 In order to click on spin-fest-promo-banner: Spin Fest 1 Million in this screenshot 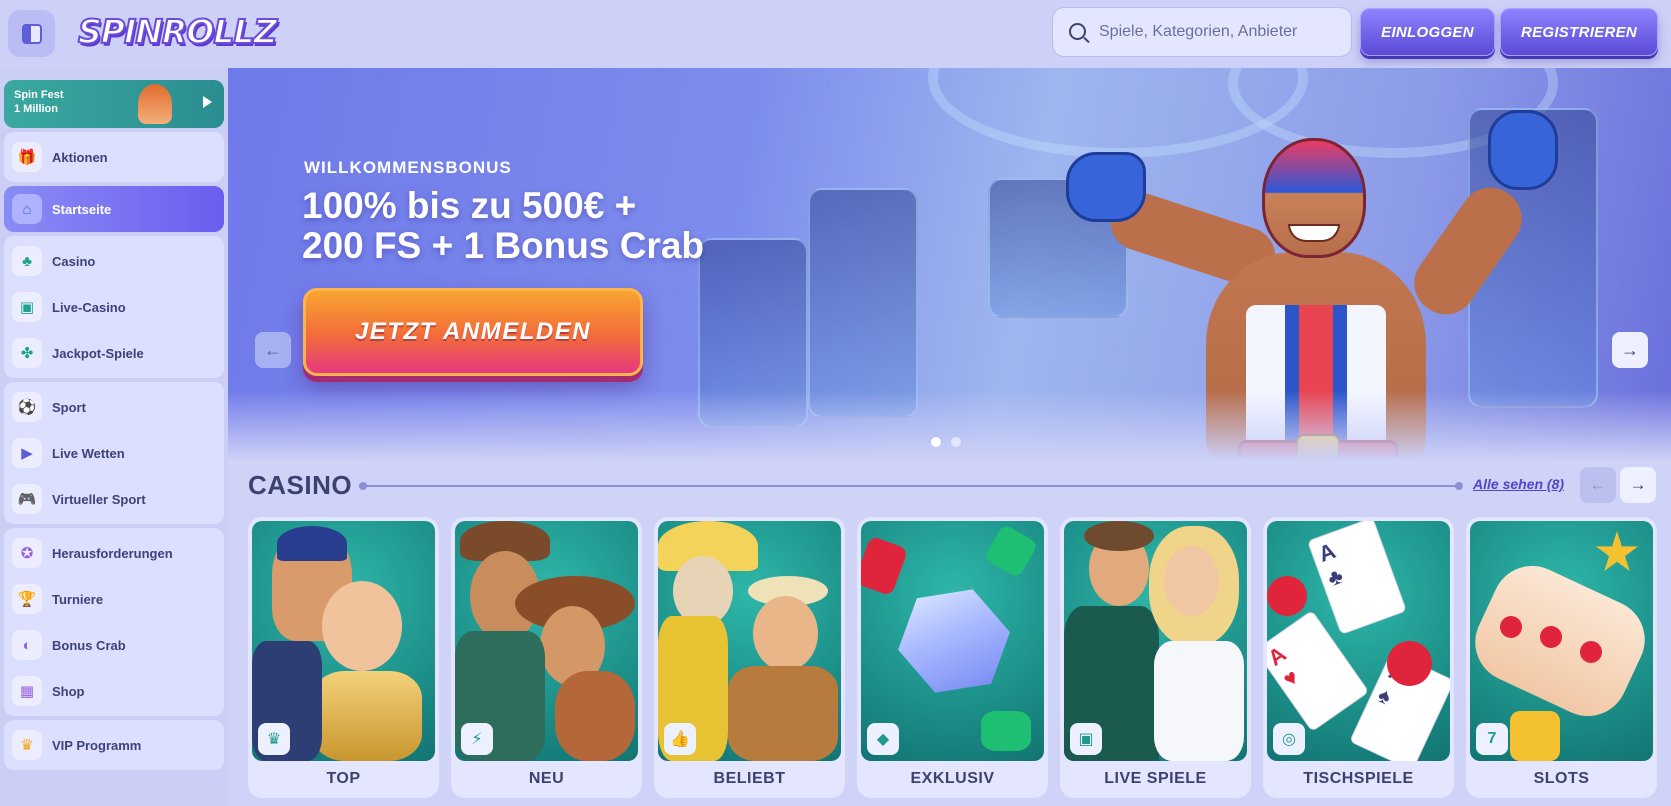, I will do `click(114, 104)`.